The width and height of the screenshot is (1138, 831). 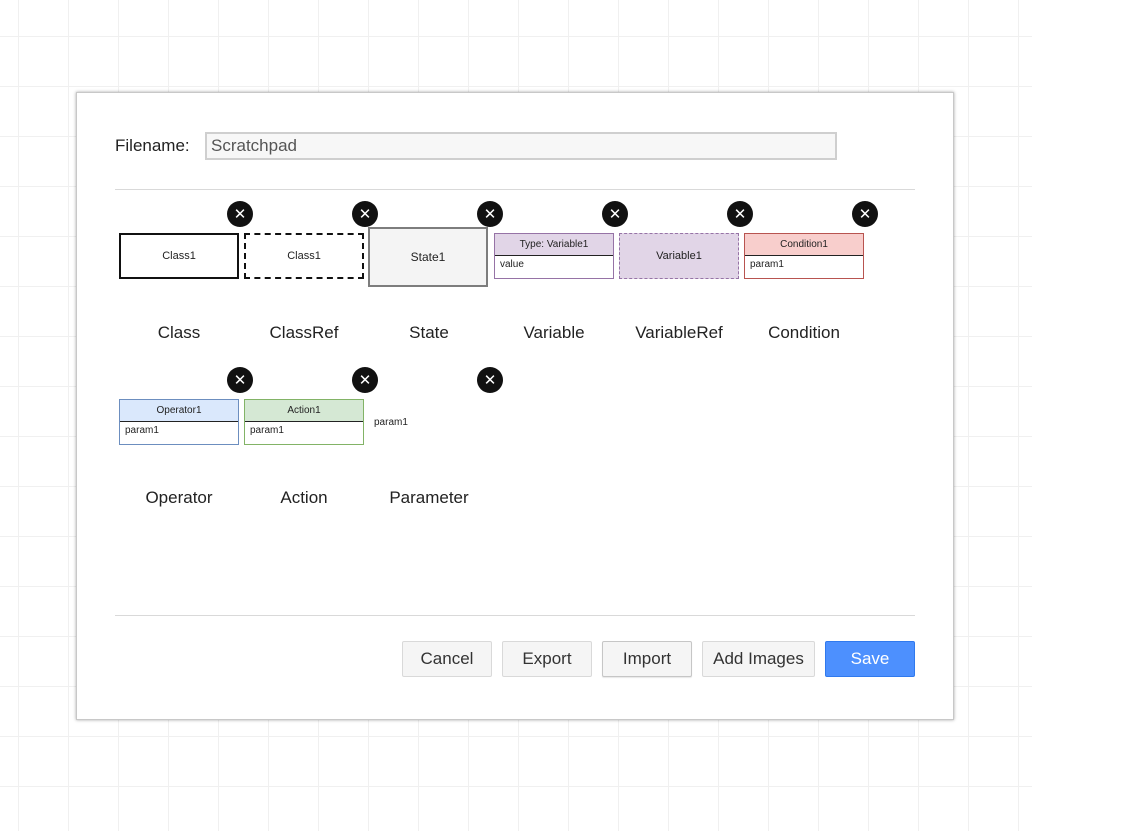 I want to click on variableref-label: VariableRef, so click(x=679, y=332).